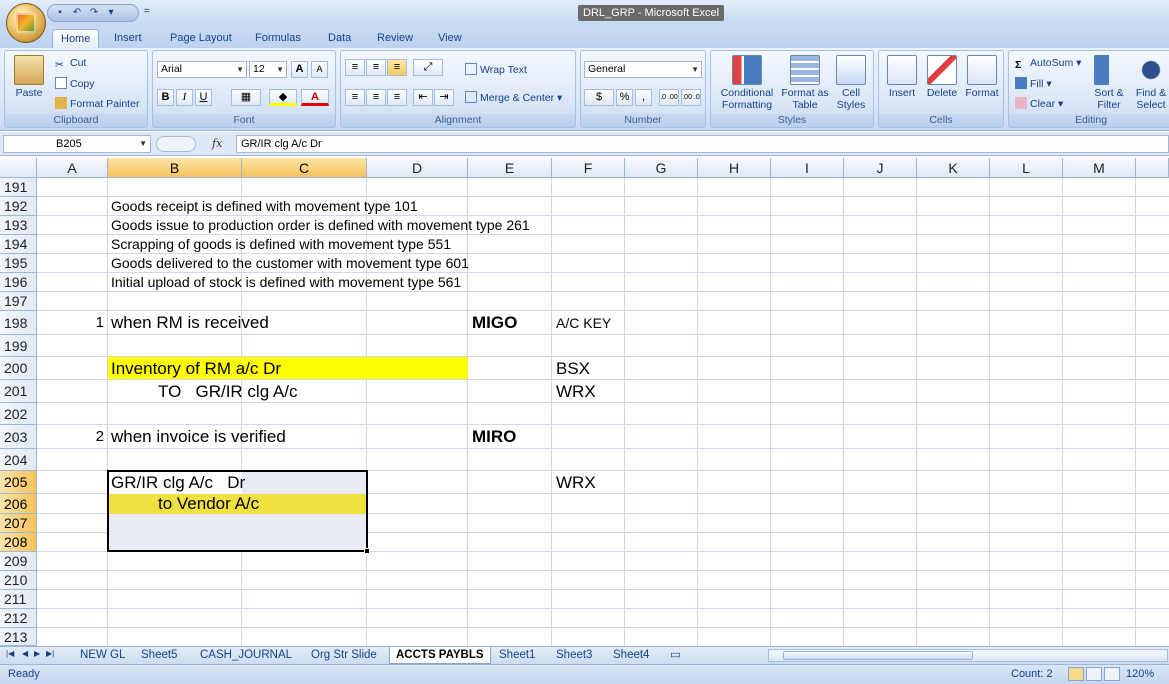 Image resolution: width=1169 pixels, height=684 pixels. What do you see at coordinates (77, 144) in the screenshot?
I see `name-box: B205 ▼` at bounding box center [77, 144].